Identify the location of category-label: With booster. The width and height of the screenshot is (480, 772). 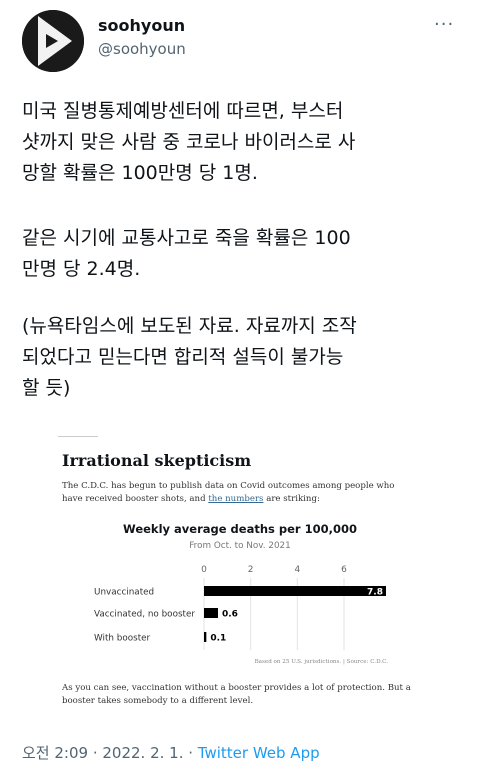
(122, 639).